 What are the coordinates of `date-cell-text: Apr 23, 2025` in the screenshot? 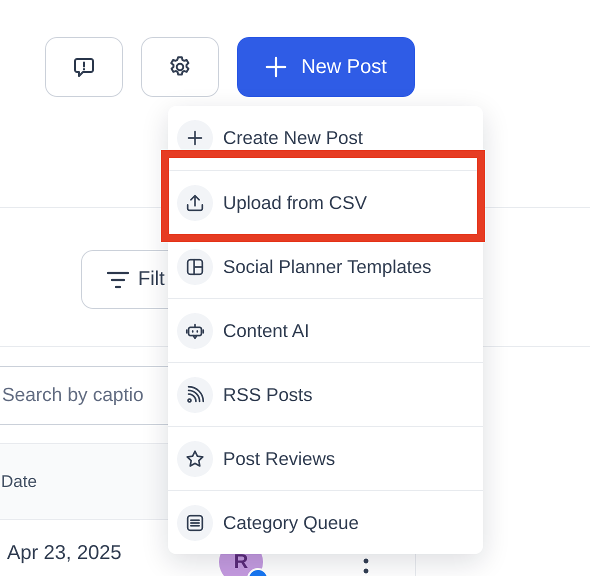 It's located at (65, 553).